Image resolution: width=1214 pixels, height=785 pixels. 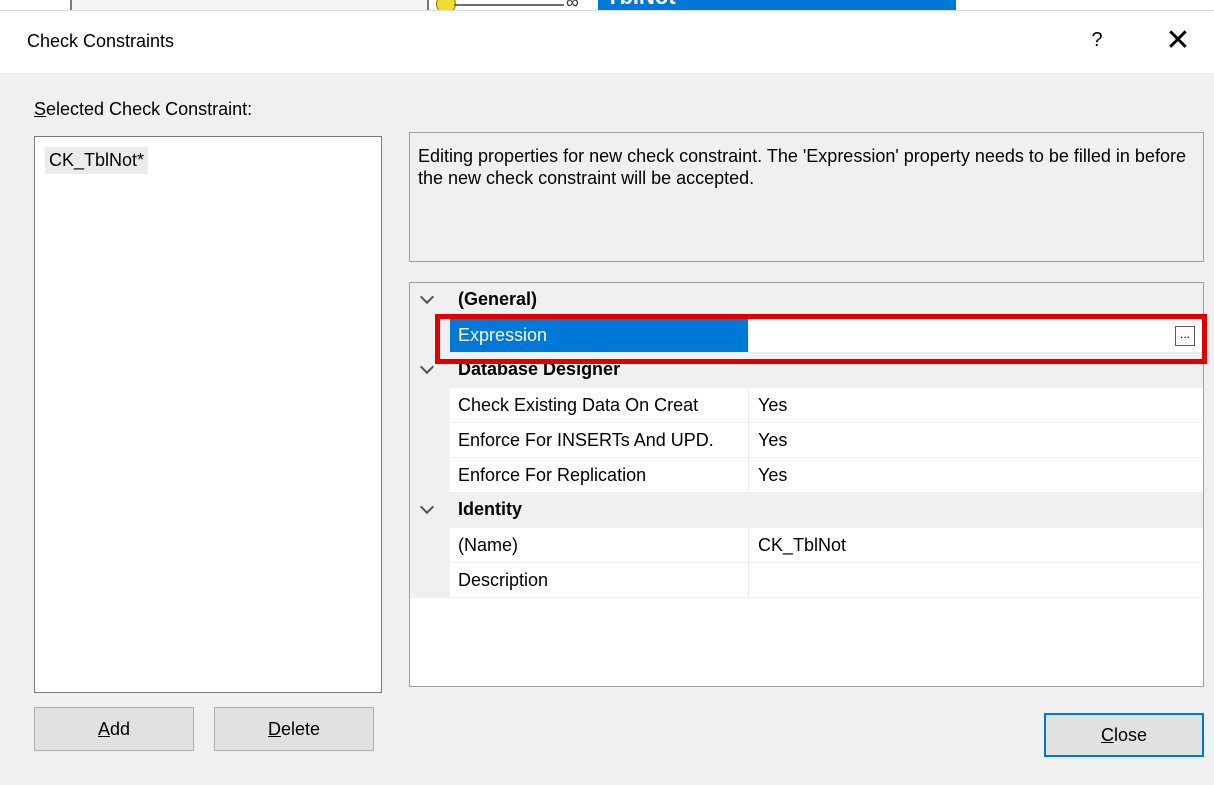 I want to click on property-enforce-replication: Enforce For Replication Yes, so click(x=806, y=475).